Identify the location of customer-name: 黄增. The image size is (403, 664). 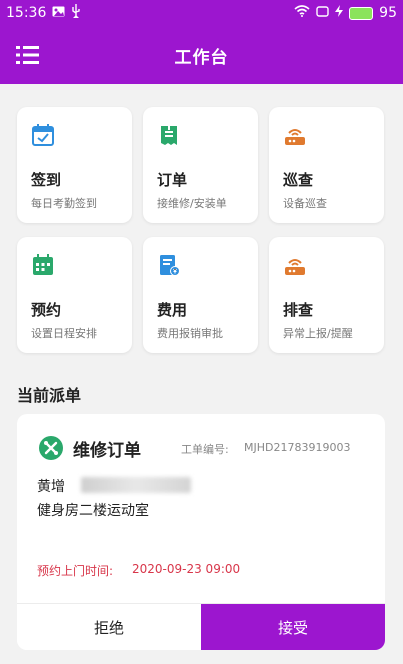
(51, 487).